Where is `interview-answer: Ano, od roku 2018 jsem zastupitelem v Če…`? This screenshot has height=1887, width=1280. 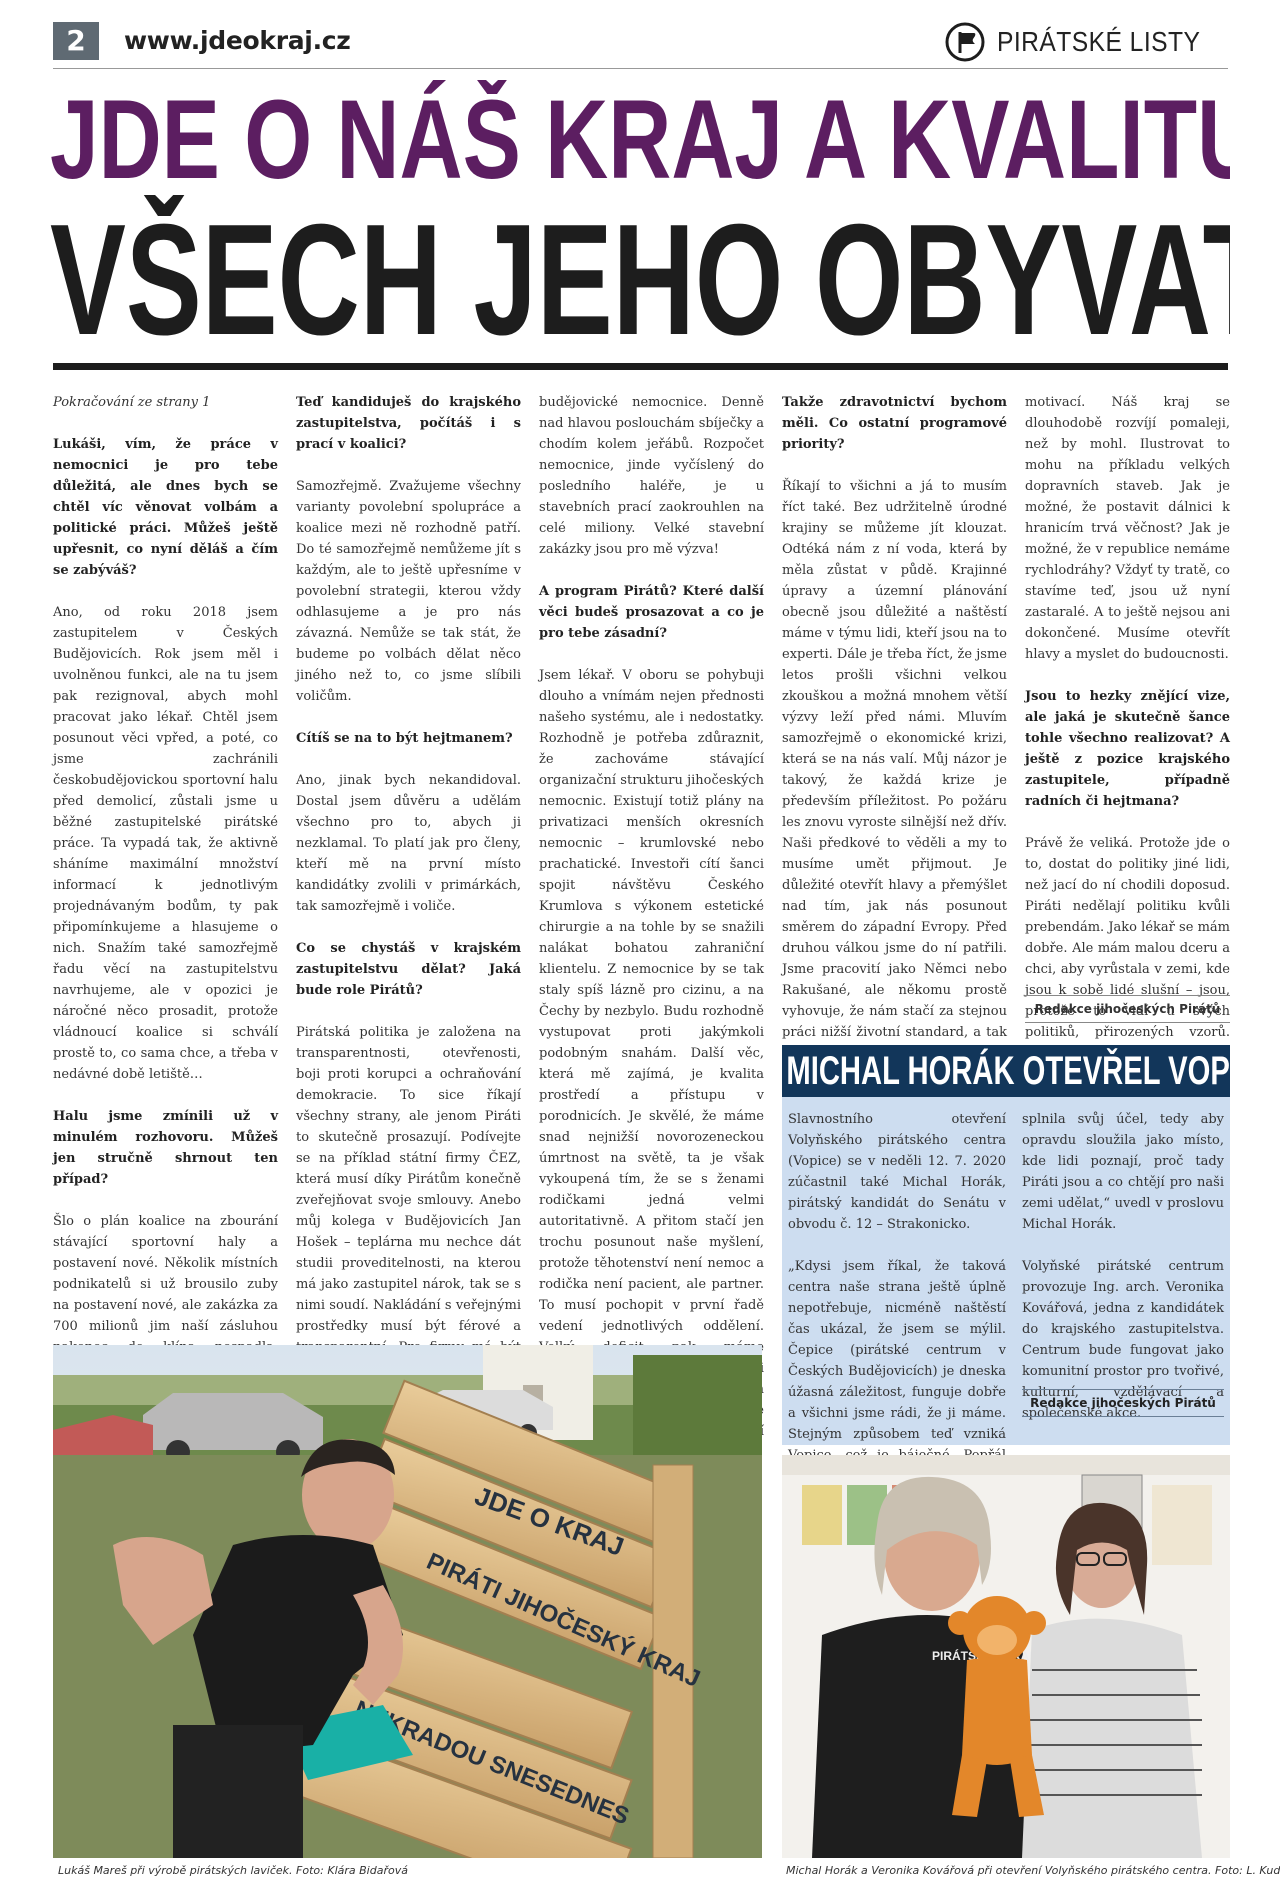
interview-answer: Ano, od roku 2018 jsem zastupitelem v Če… is located at coordinates (165, 843).